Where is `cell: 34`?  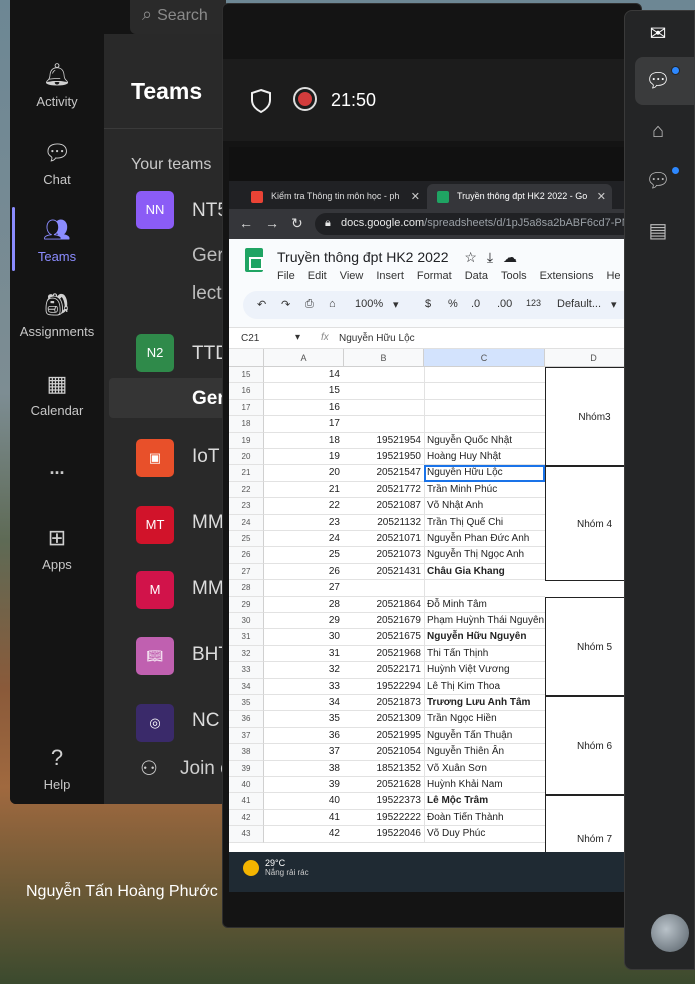
cell: 34 is located at coordinates (304, 703).